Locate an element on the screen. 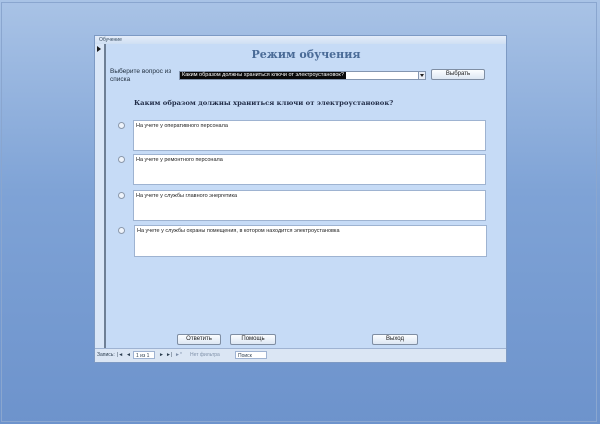 Image resolution: width=600 pixels, height=424 pixels. current-record-field: 1 из 1 is located at coordinates (144, 355).